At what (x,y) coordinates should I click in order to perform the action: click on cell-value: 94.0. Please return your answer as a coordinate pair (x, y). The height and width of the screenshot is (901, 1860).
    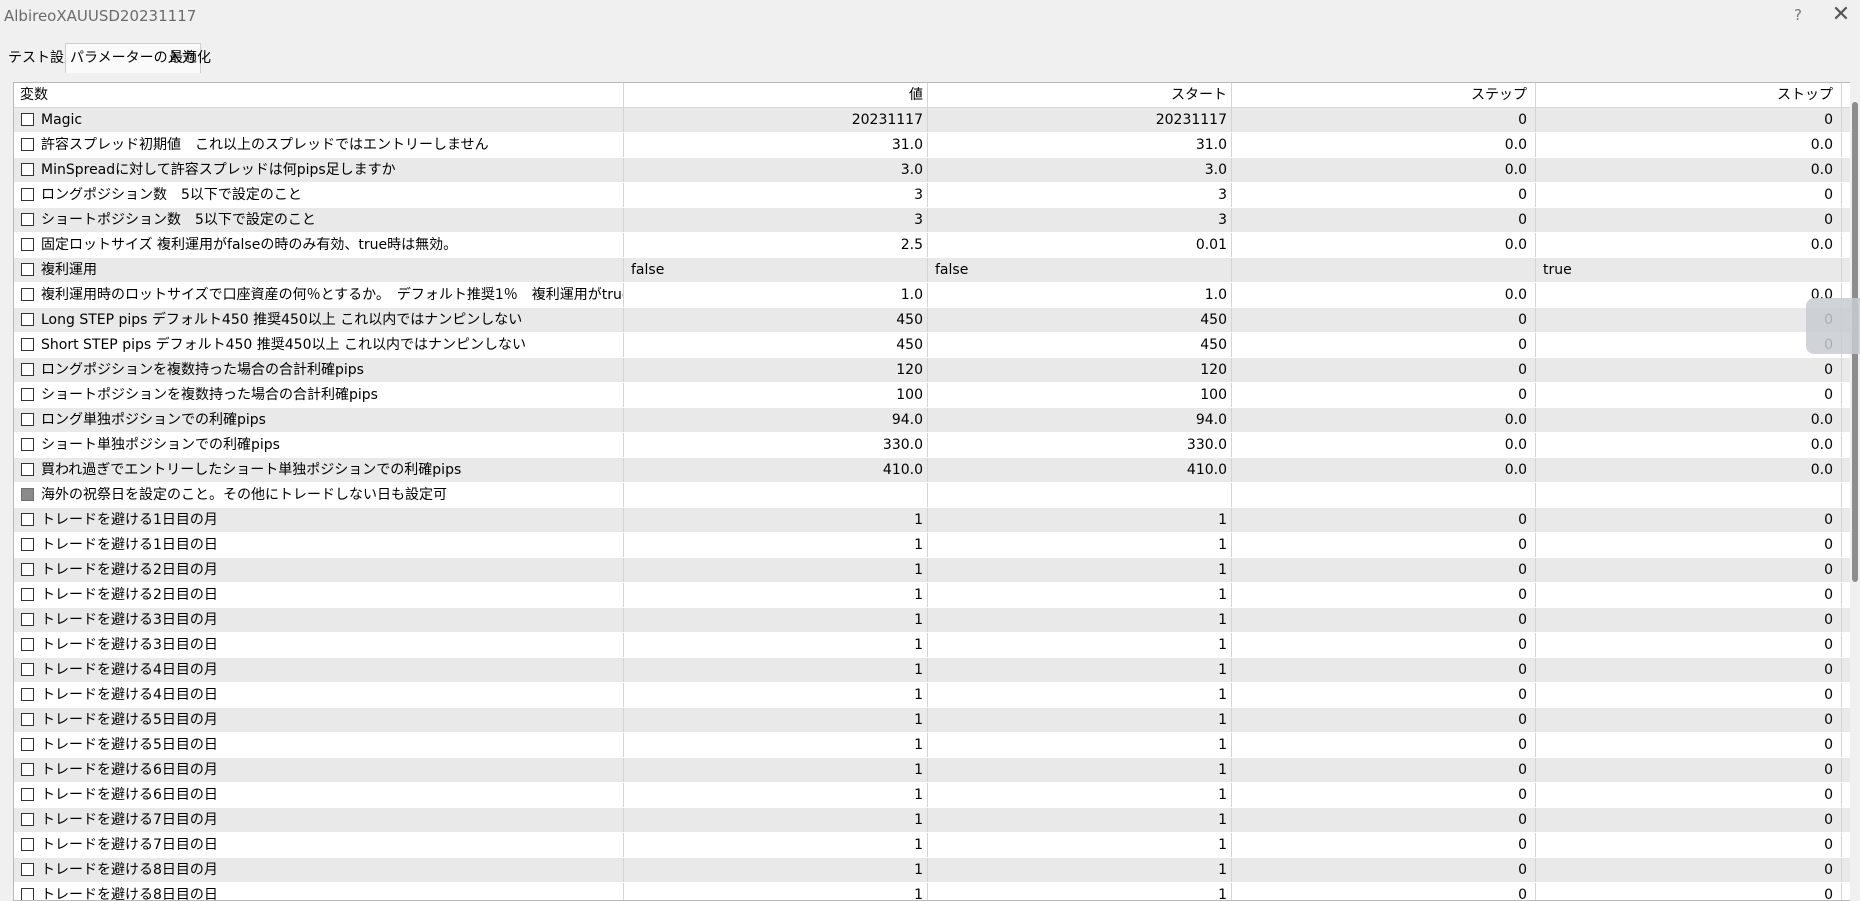
    Looking at the image, I should click on (776, 420).